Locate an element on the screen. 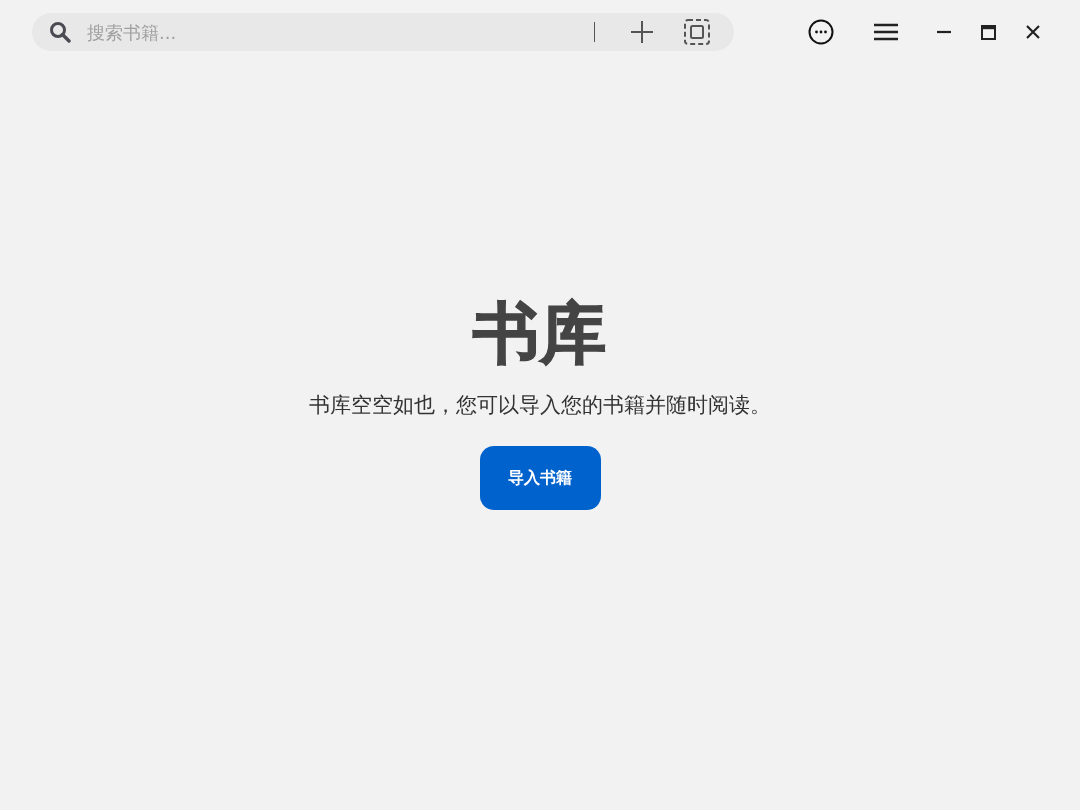  close-button is located at coordinates (1033, 32).